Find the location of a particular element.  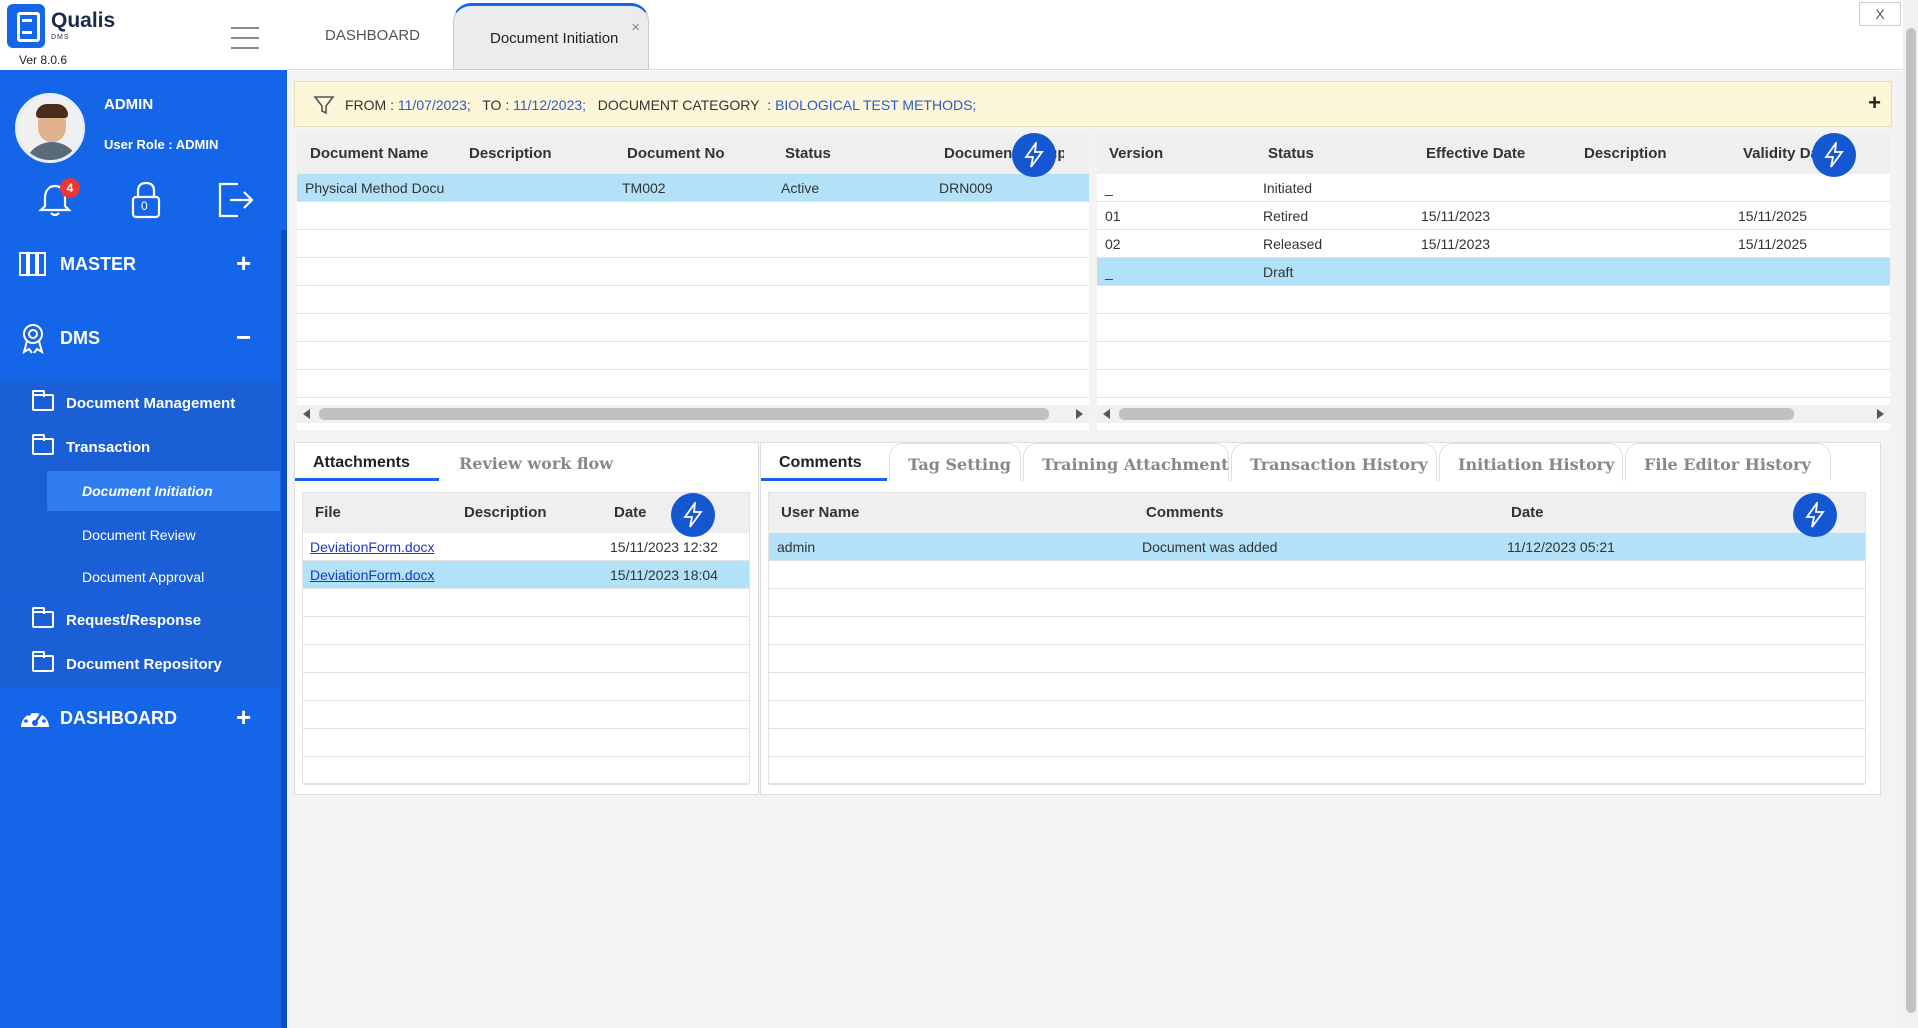

cell-status: Released is located at coordinates (1293, 244).